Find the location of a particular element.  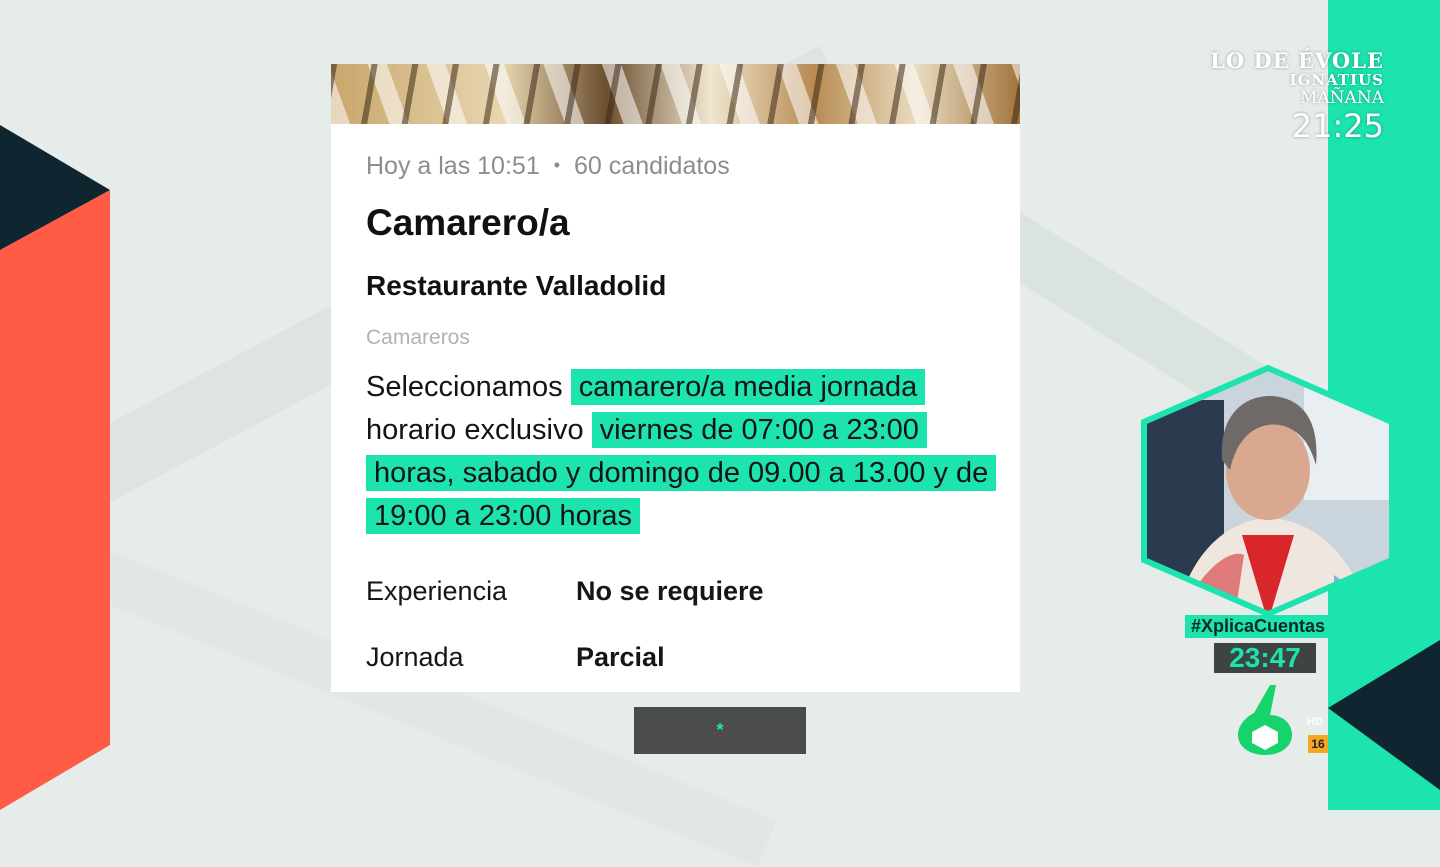

candidates-count: 60 candidatos is located at coordinates (652, 166).